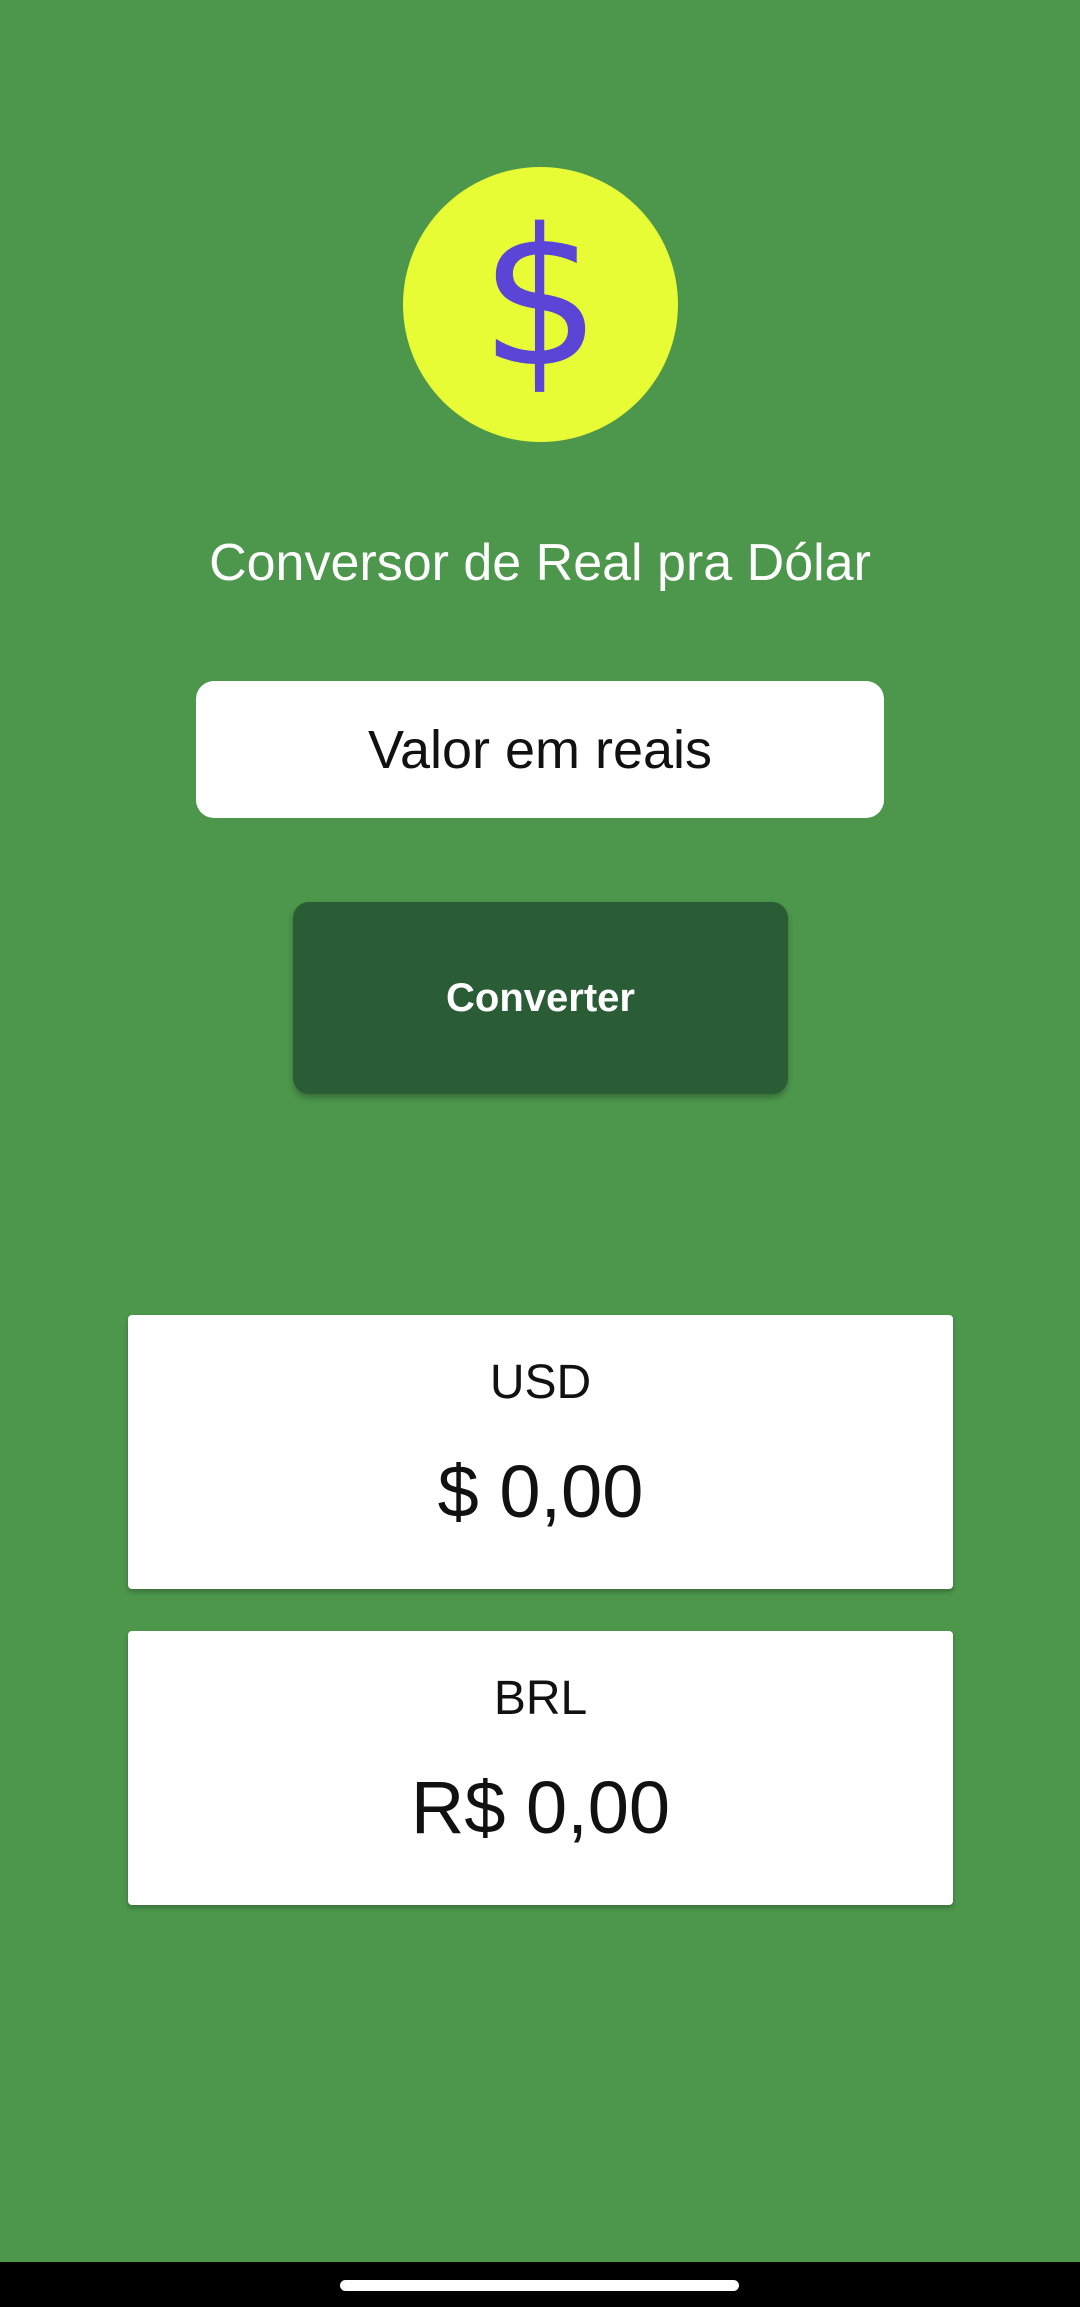  Describe the element at coordinates (540, 563) in the screenshot. I see `page-title: Conversor de Real pra Dólar` at that location.